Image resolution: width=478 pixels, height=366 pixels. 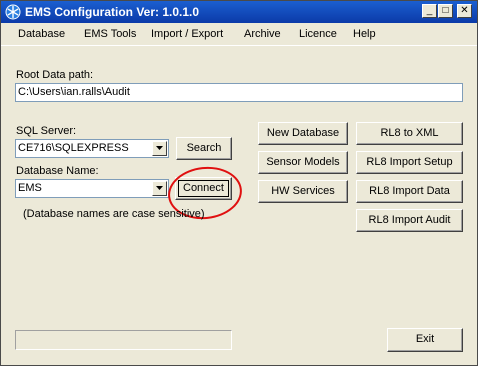 What do you see at coordinates (123, 340) in the screenshot?
I see `progress-bar` at bounding box center [123, 340].